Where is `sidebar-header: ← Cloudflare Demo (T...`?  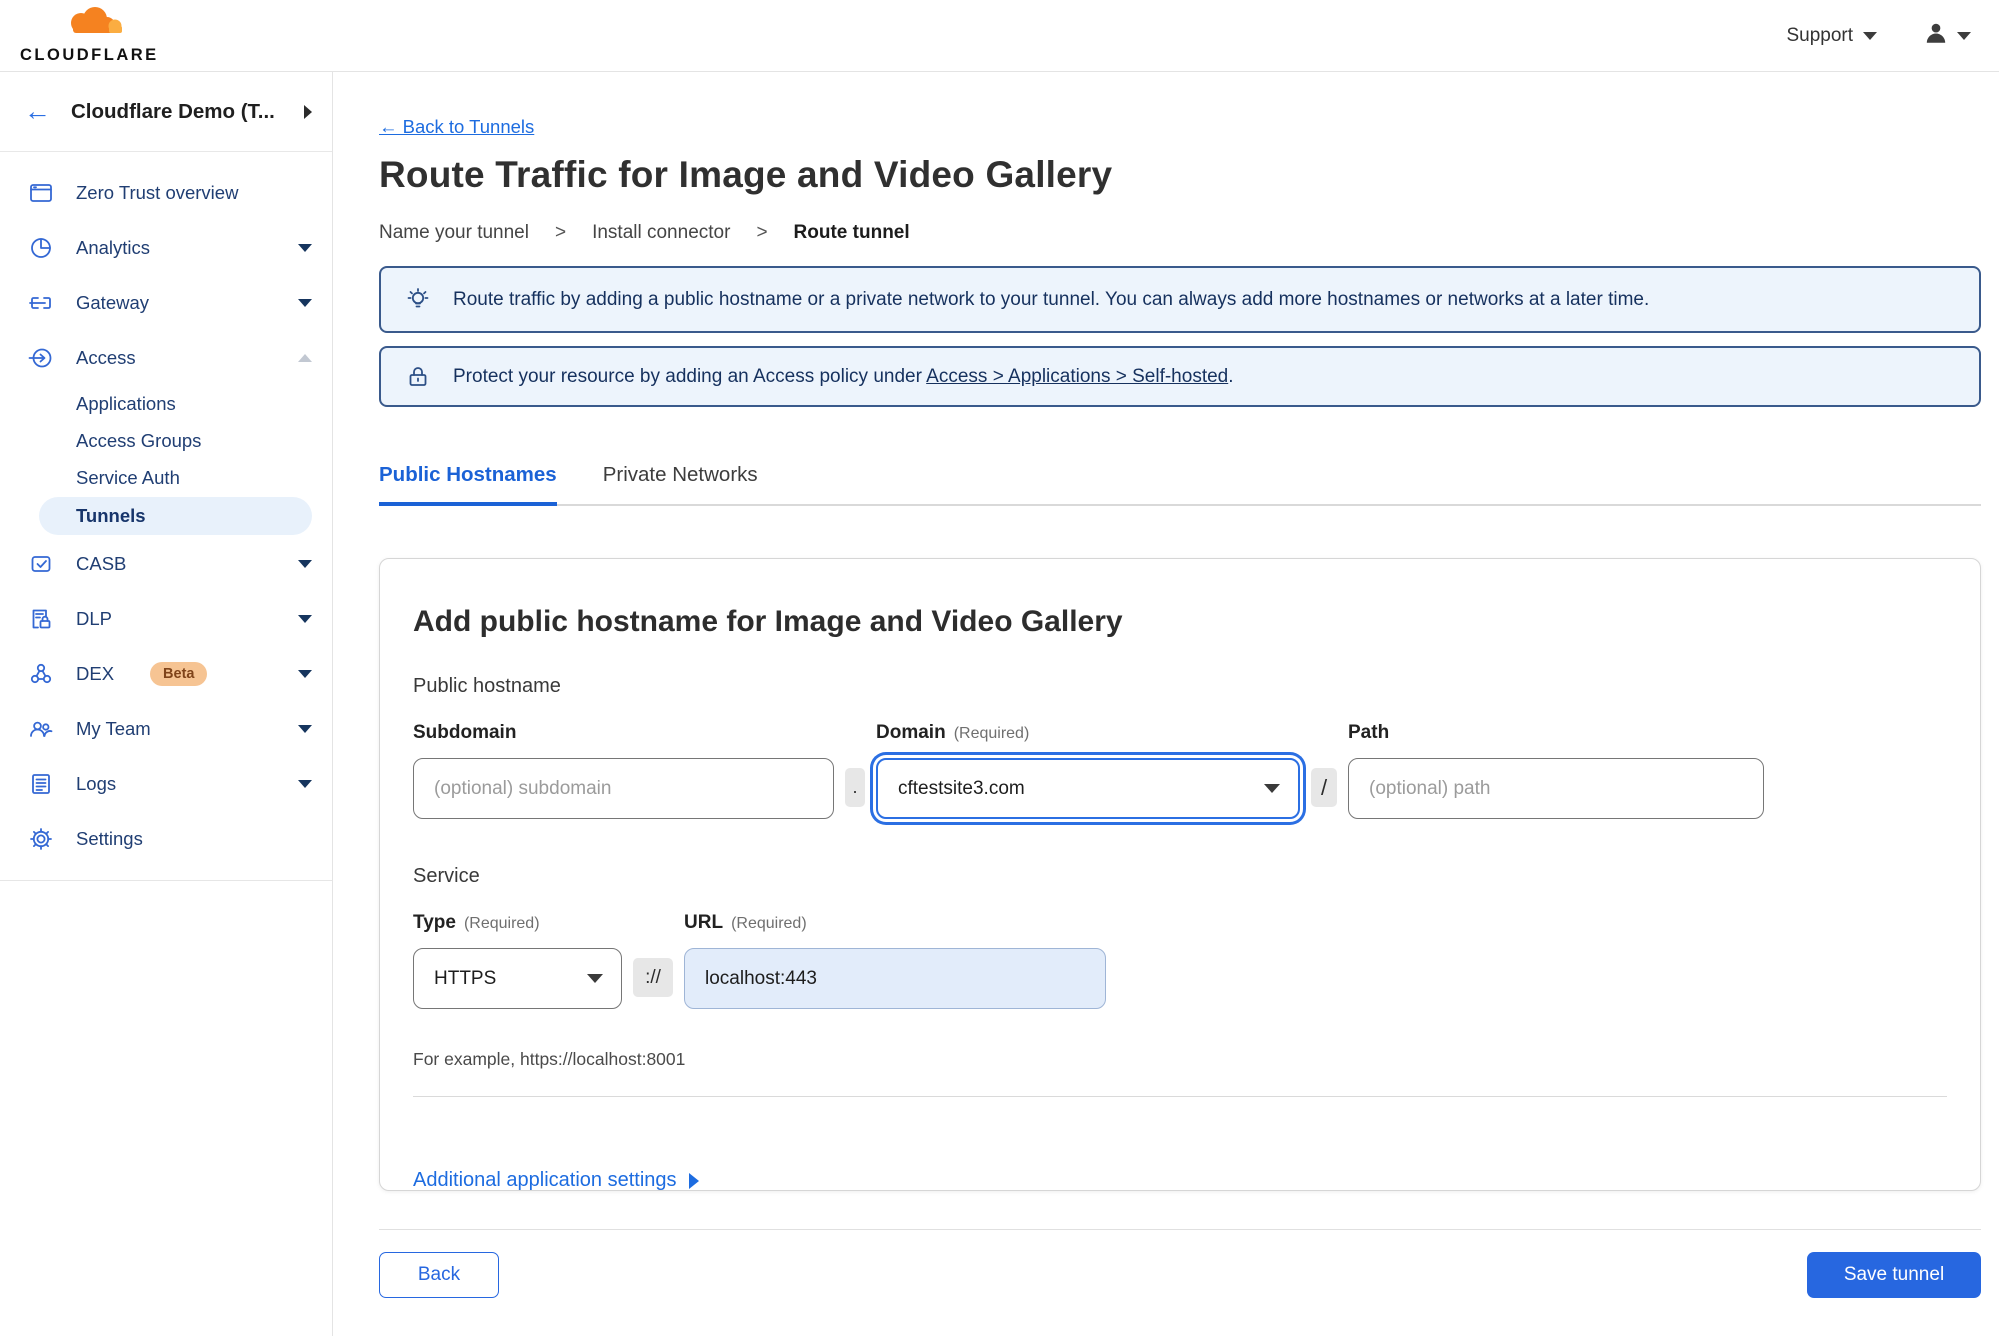 sidebar-header: ← Cloudflare Demo (T... is located at coordinates (166, 112).